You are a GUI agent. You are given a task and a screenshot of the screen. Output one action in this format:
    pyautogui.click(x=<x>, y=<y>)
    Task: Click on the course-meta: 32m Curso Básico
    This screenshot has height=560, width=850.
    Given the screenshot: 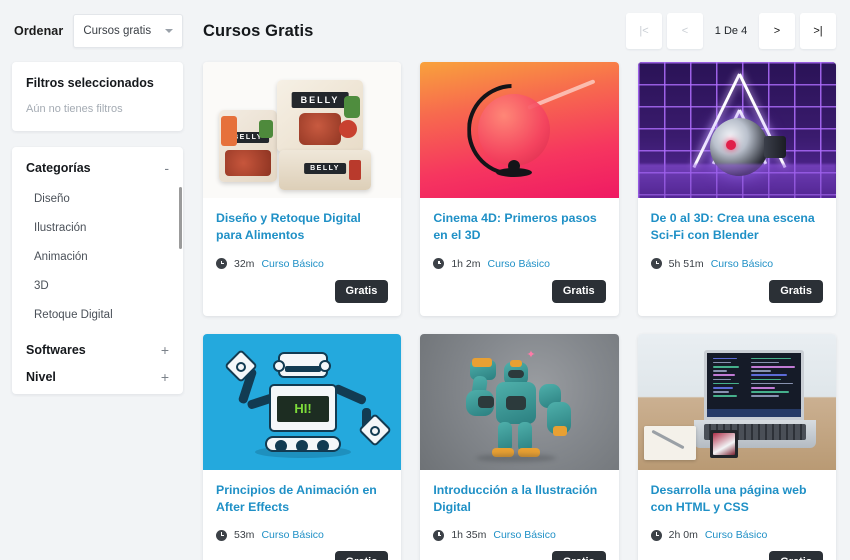 What is the action you would take?
    pyautogui.click(x=302, y=264)
    